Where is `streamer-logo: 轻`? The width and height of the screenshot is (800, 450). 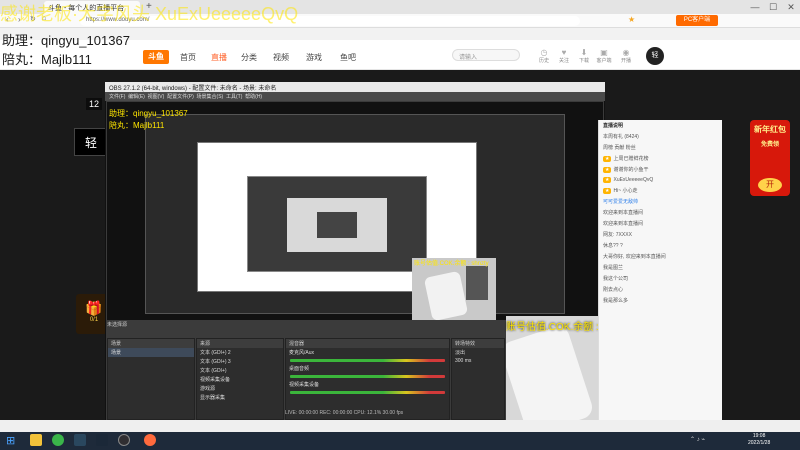
streamer-logo: 轻 is located at coordinates (91, 142).